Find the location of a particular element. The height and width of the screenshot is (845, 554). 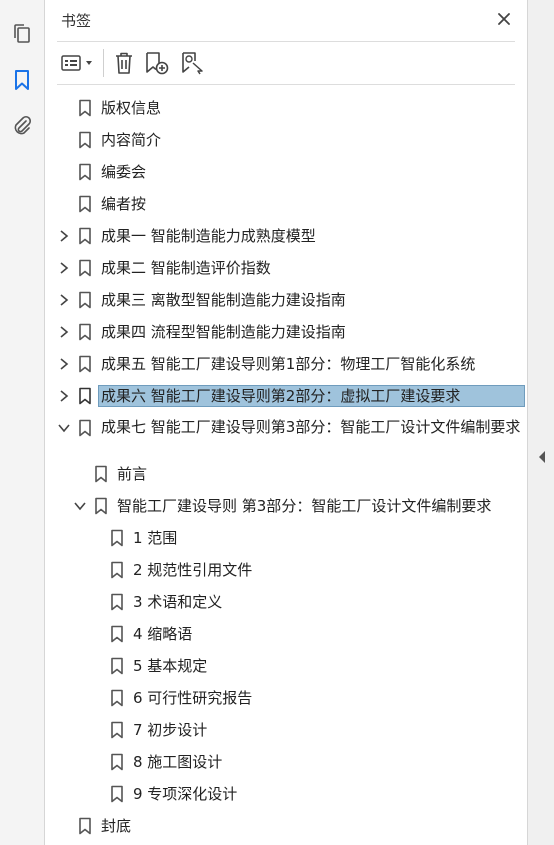

bookmark-label: 2 规范性引用文件 is located at coordinates (192, 570).